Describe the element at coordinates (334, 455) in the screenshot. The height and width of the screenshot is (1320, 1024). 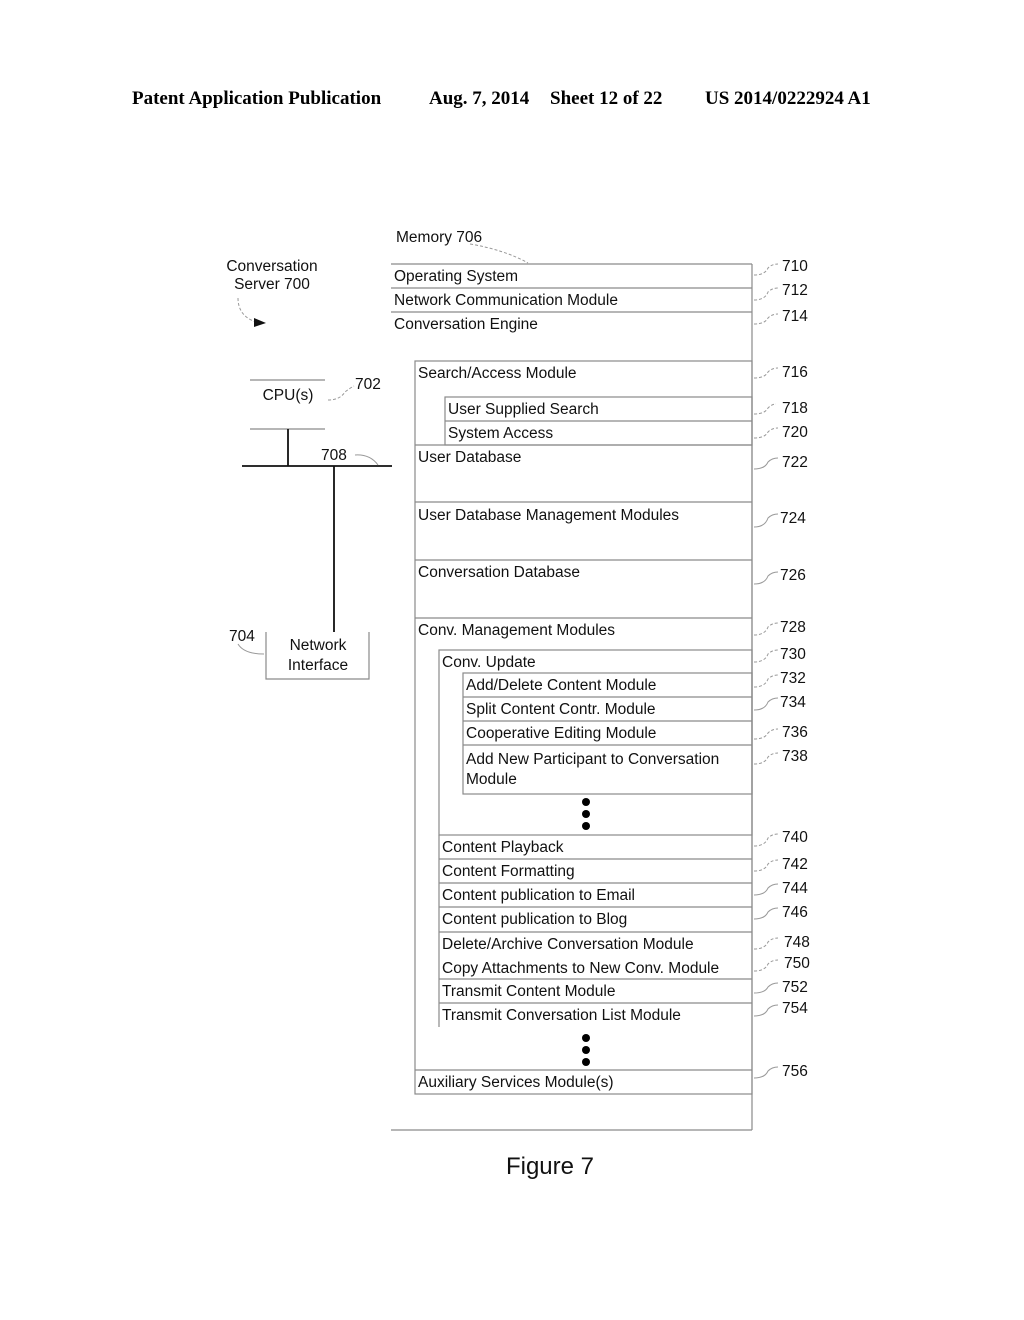
I see `bus-ref: 708` at that location.